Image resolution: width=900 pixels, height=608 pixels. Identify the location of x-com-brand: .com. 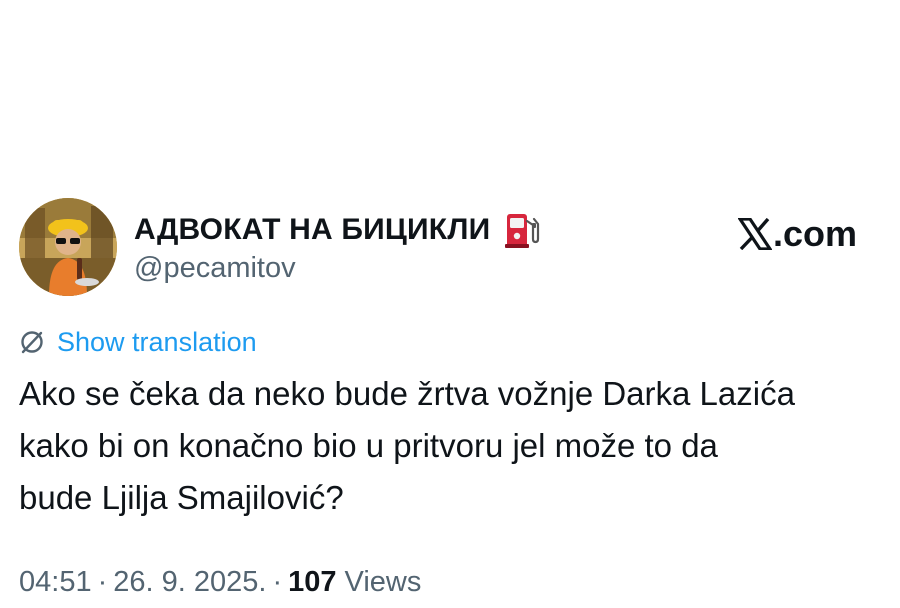
(797, 234).